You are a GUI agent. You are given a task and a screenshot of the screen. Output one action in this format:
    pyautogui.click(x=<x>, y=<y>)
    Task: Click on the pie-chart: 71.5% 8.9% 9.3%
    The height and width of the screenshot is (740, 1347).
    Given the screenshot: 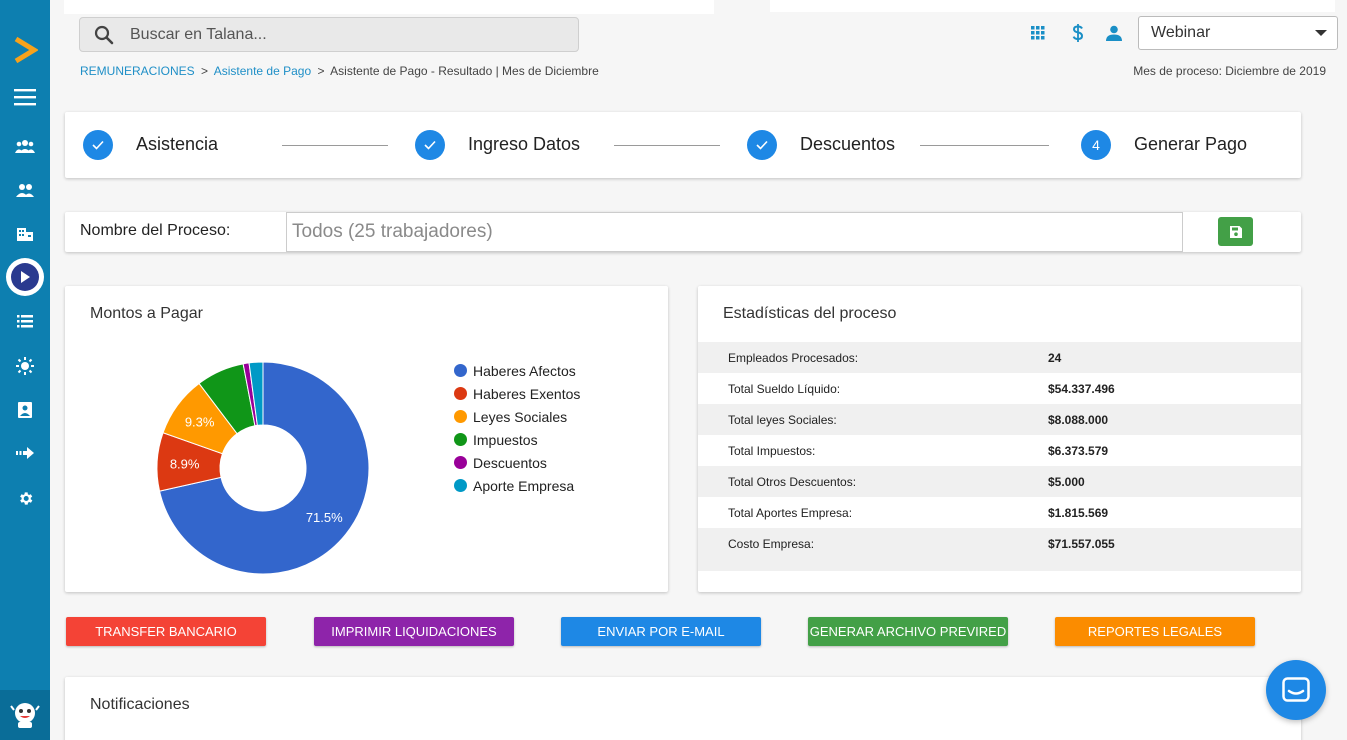 What is the action you would take?
    pyautogui.click(x=263, y=468)
    